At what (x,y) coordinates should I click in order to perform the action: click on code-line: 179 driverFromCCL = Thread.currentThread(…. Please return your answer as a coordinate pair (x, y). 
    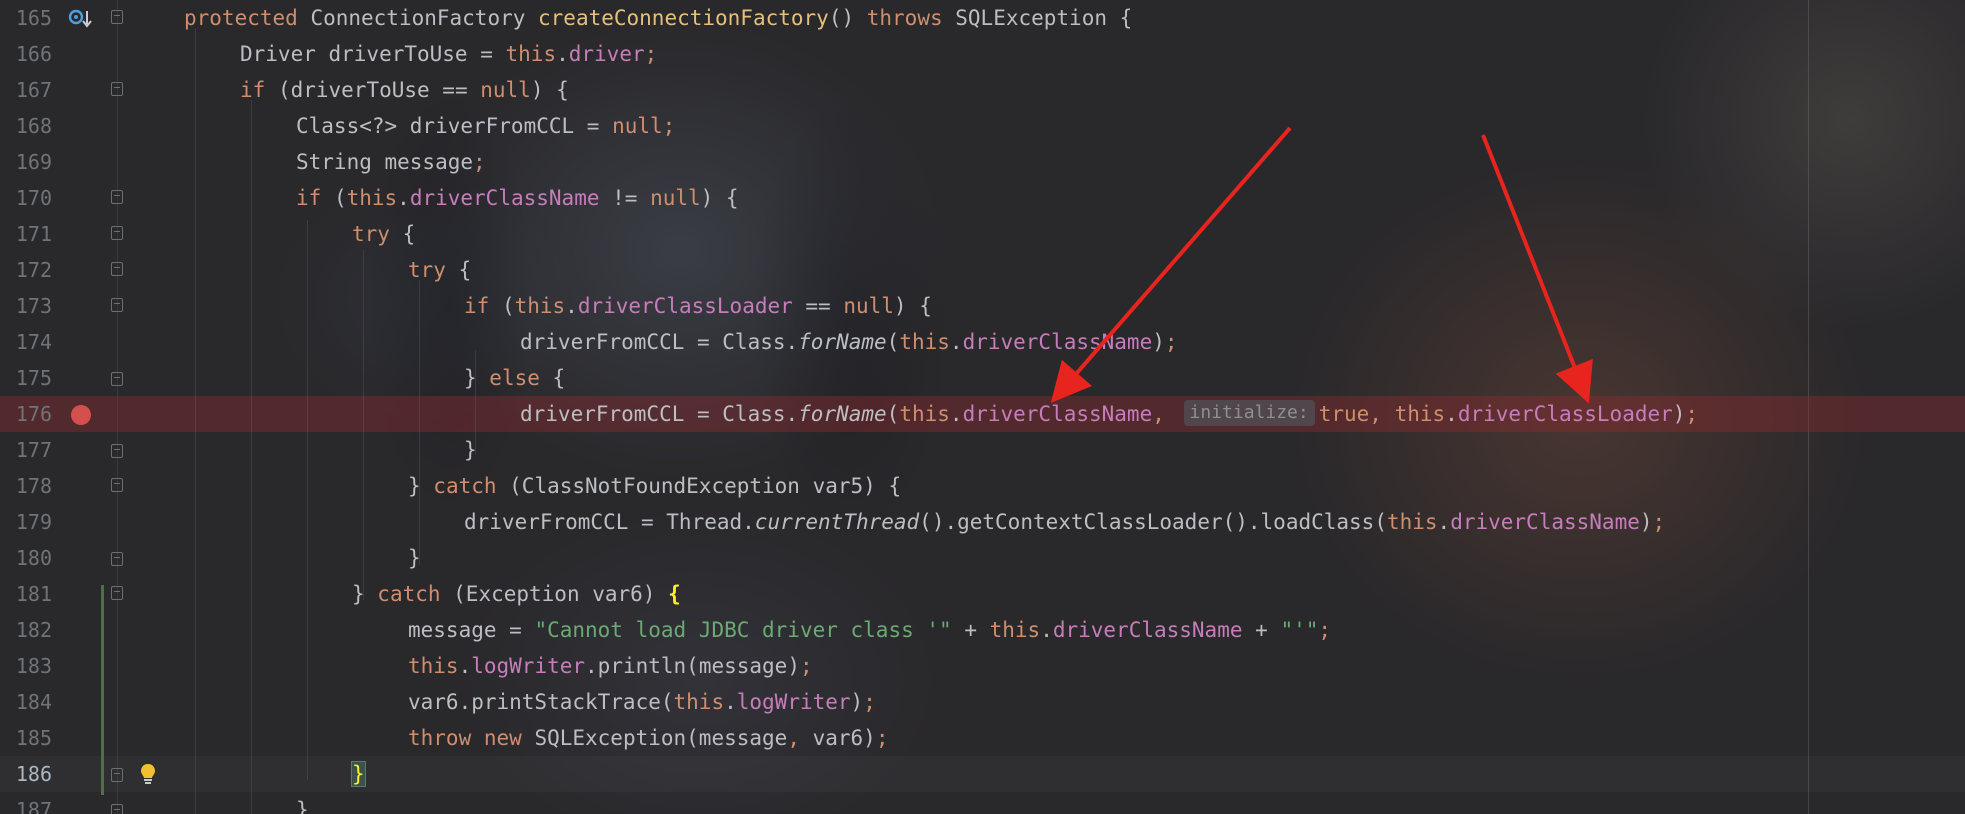
    Looking at the image, I should click on (982, 522).